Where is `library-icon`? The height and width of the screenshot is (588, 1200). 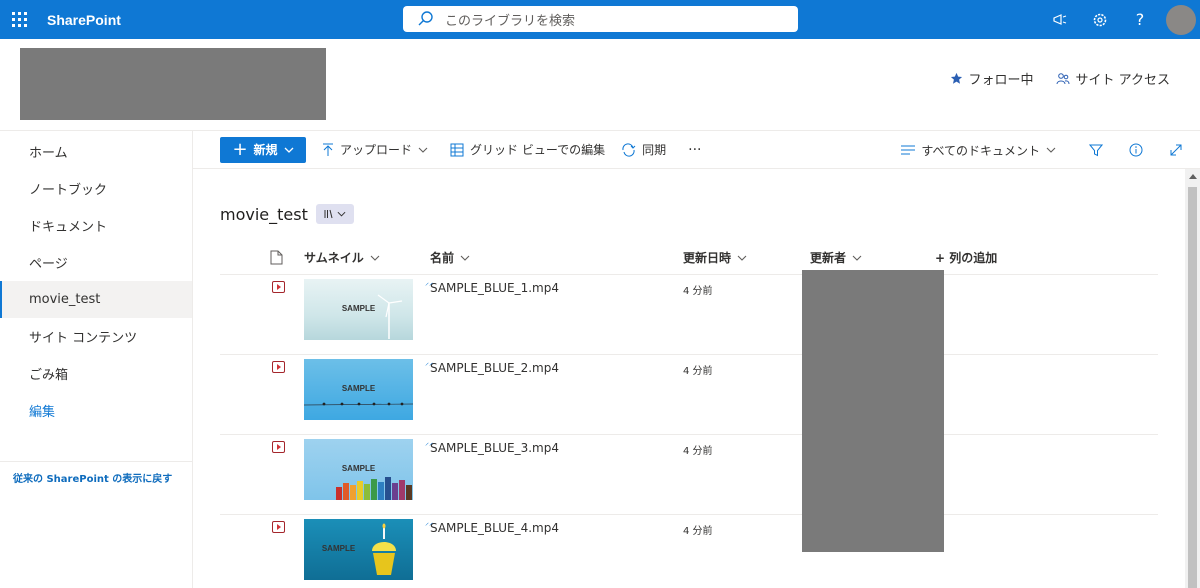
library-icon is located at coordinates (328, 214).